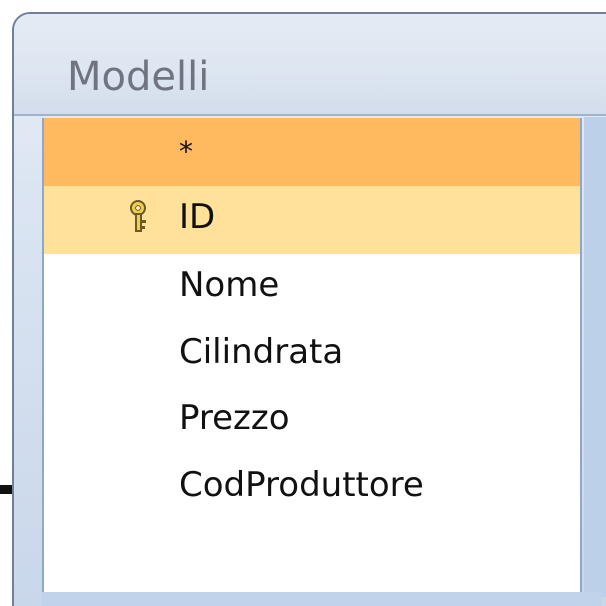 The width and height of the screenshot is (606, 606). What do you see at coordinates (234, 418) in the screenshot?
I see `field-label-prezzo: Prezzo` at bounding box center [234, 418].